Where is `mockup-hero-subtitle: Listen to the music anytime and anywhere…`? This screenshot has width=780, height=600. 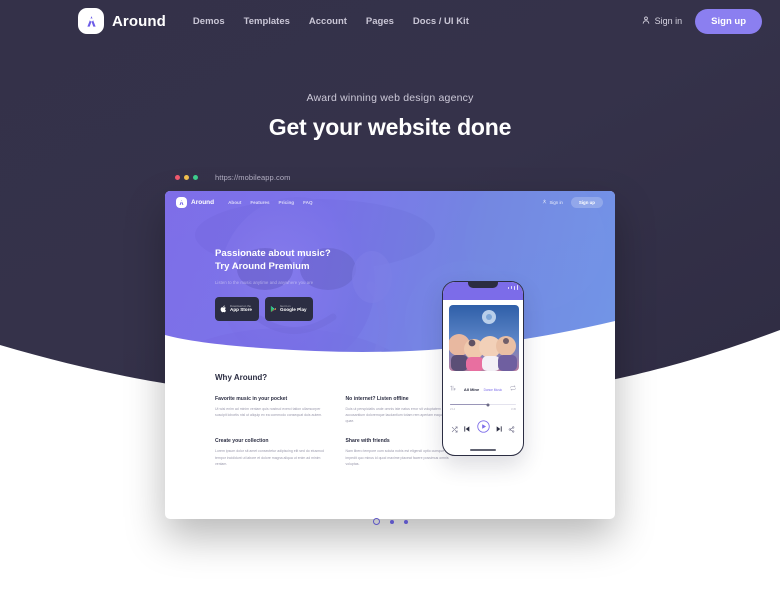 mockup-hero-subtitle: Listen to the music anytime and anywhere… is located at coordinates (264, 282).